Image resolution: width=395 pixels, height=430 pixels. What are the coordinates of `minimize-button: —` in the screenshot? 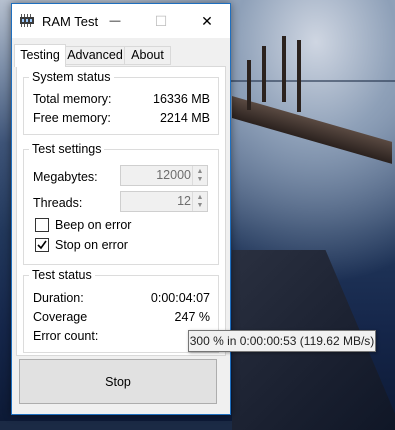 It's located at (115, 21).